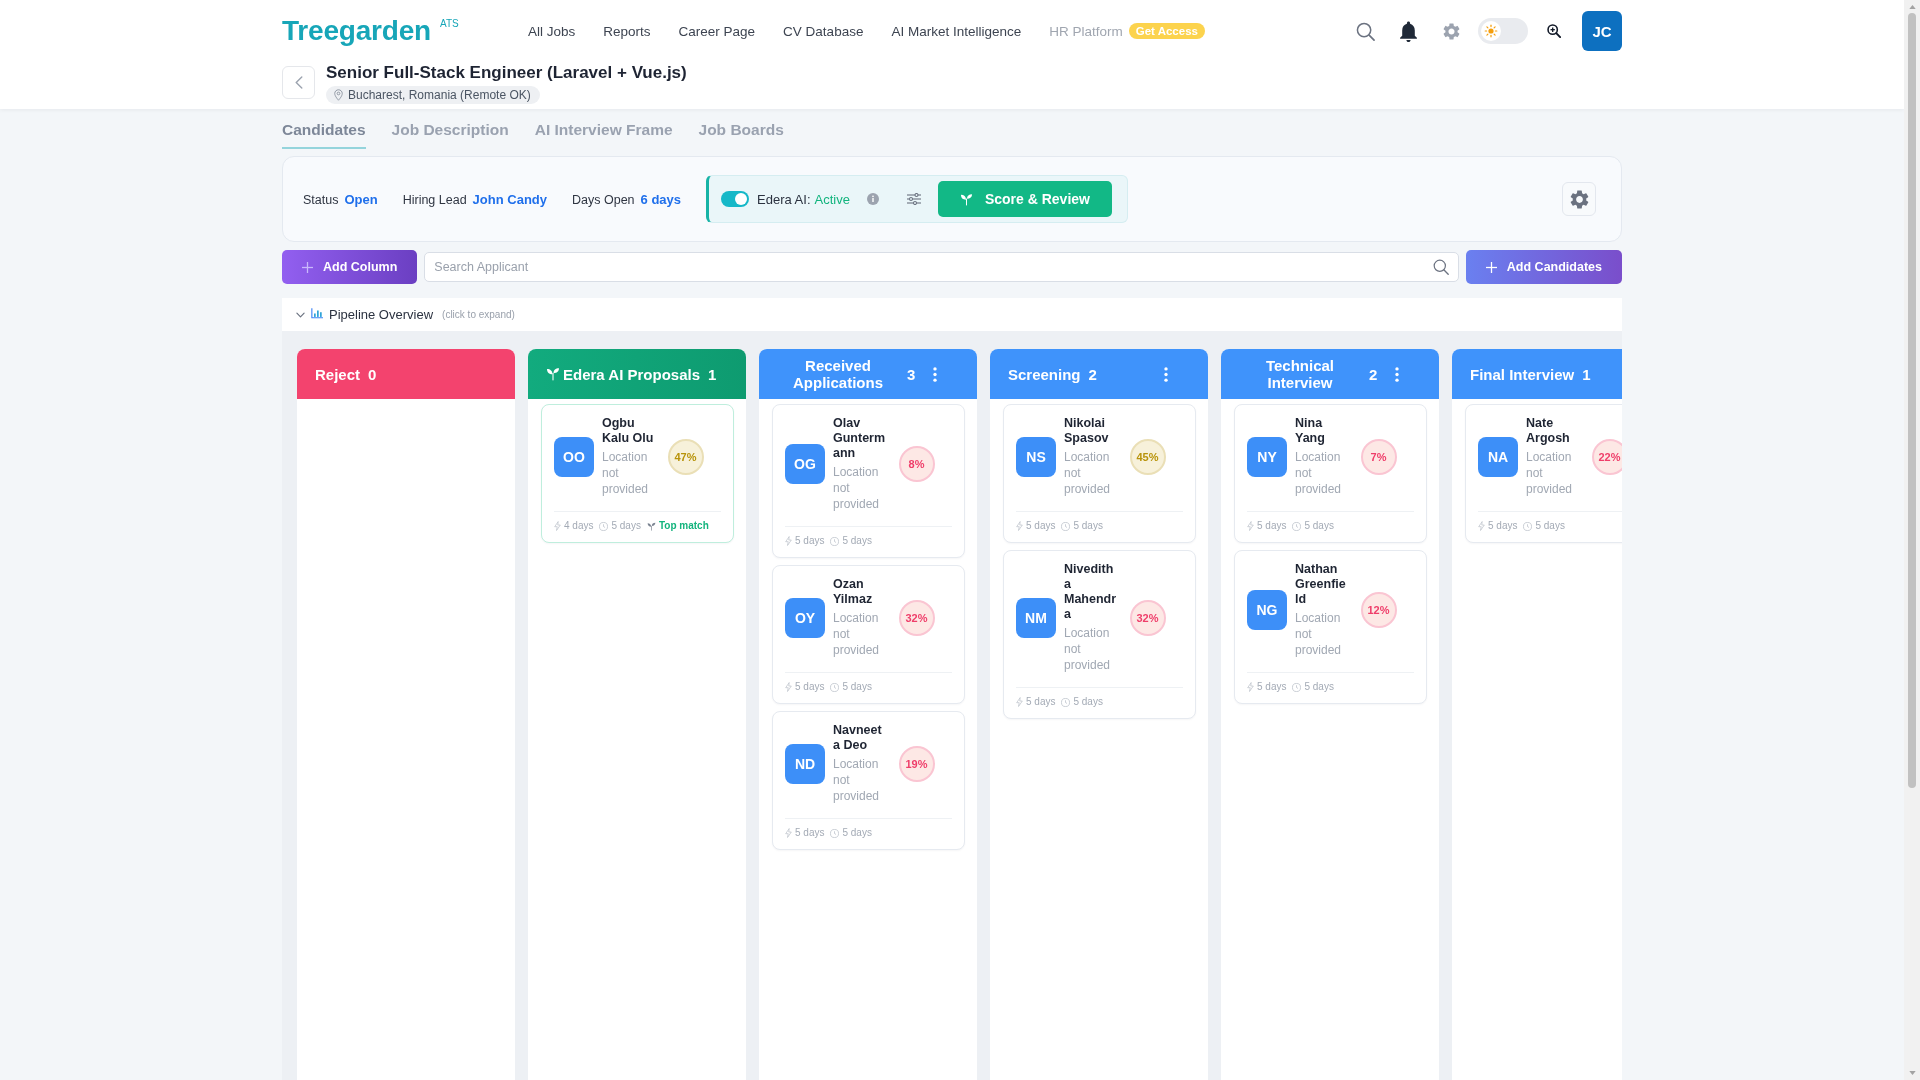 The image size is (1920, 1080). Describe the element at coordinates (1147, 456) in the screenshot. I see `match-score: 45%` at that location.